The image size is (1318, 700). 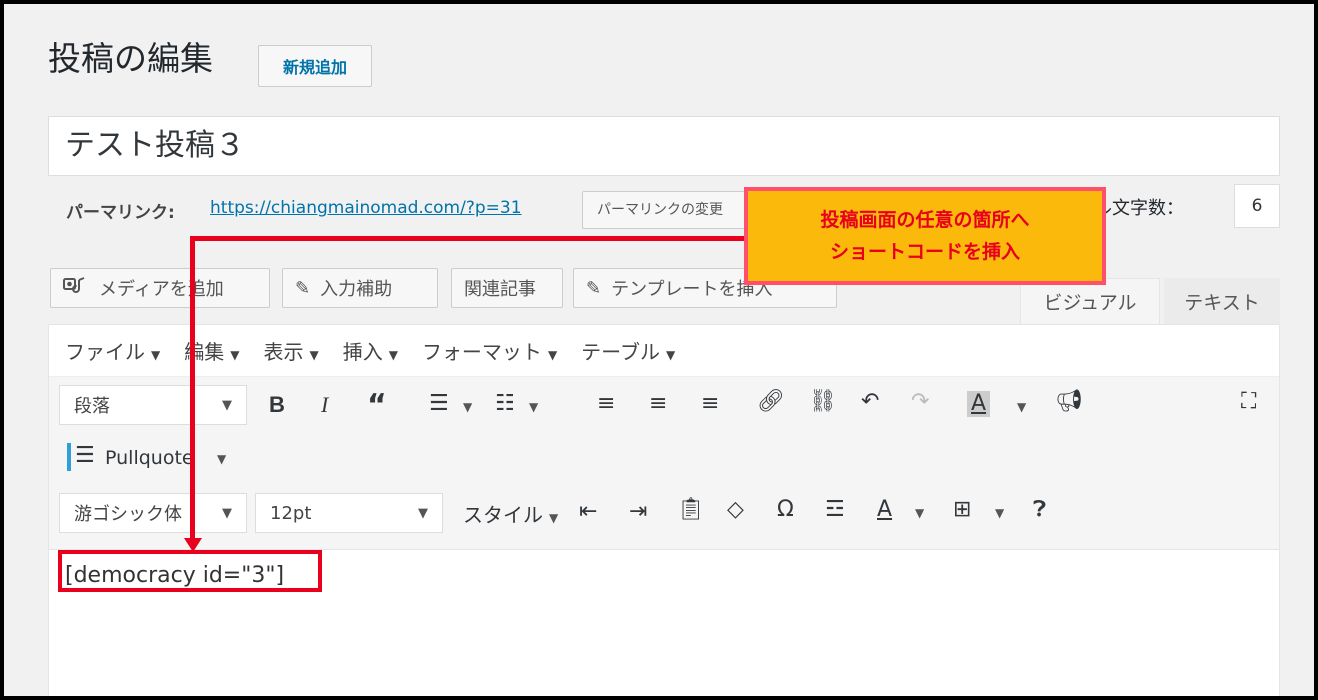 I want to click on annotation-line-vertical, so click(x=192, y=389).